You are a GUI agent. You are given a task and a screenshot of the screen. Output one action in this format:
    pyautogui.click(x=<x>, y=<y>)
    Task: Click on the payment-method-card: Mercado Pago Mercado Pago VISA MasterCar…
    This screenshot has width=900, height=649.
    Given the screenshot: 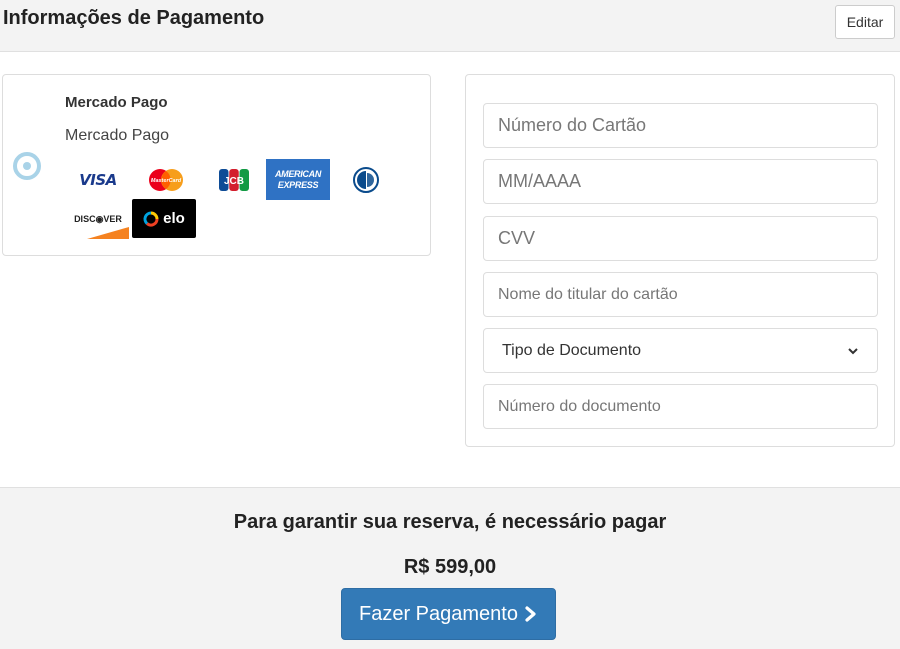 What is the action you would take?
    pyautogui.click(x=216, y=165)
    